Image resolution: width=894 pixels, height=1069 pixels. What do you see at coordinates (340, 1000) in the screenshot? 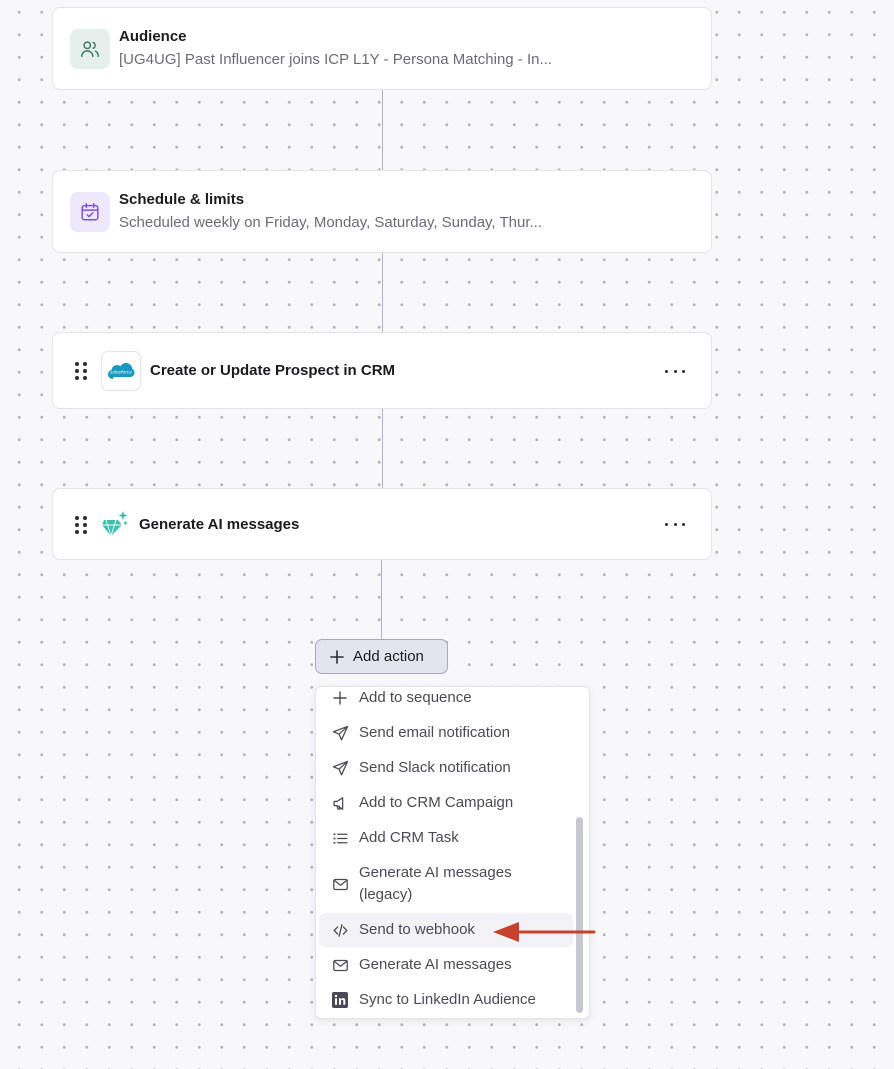
I see `linkedin-icon` at bounding box center [340, 1000].